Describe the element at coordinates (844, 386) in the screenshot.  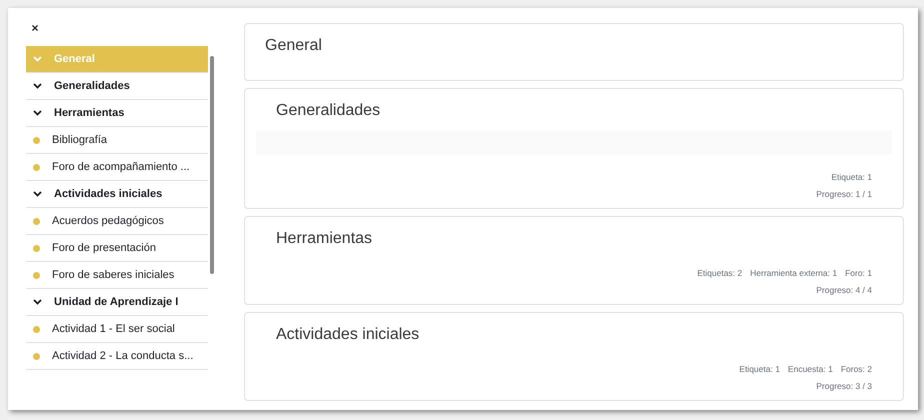
I see `progress-text: Progreso: 3 / 3` at that location.